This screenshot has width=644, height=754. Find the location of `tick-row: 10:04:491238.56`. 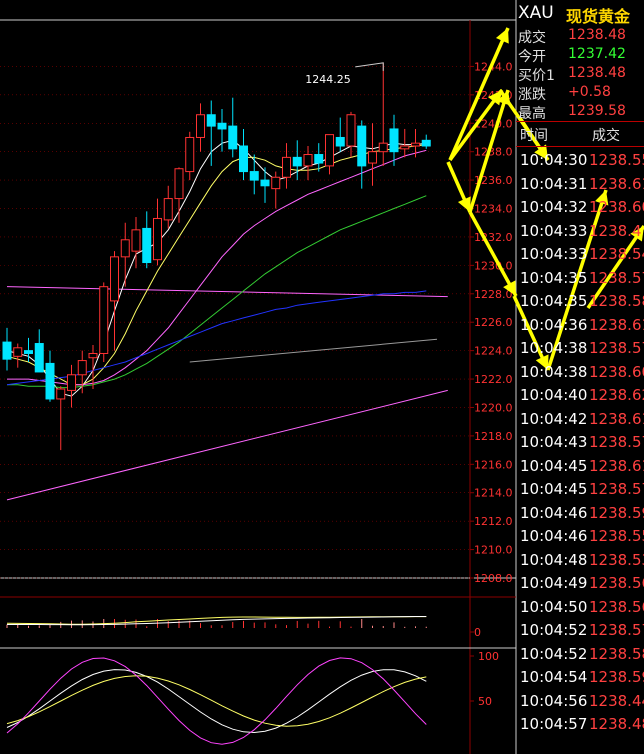

tick-row: 10:04:491238.56 is located at coordinates (580, 583).